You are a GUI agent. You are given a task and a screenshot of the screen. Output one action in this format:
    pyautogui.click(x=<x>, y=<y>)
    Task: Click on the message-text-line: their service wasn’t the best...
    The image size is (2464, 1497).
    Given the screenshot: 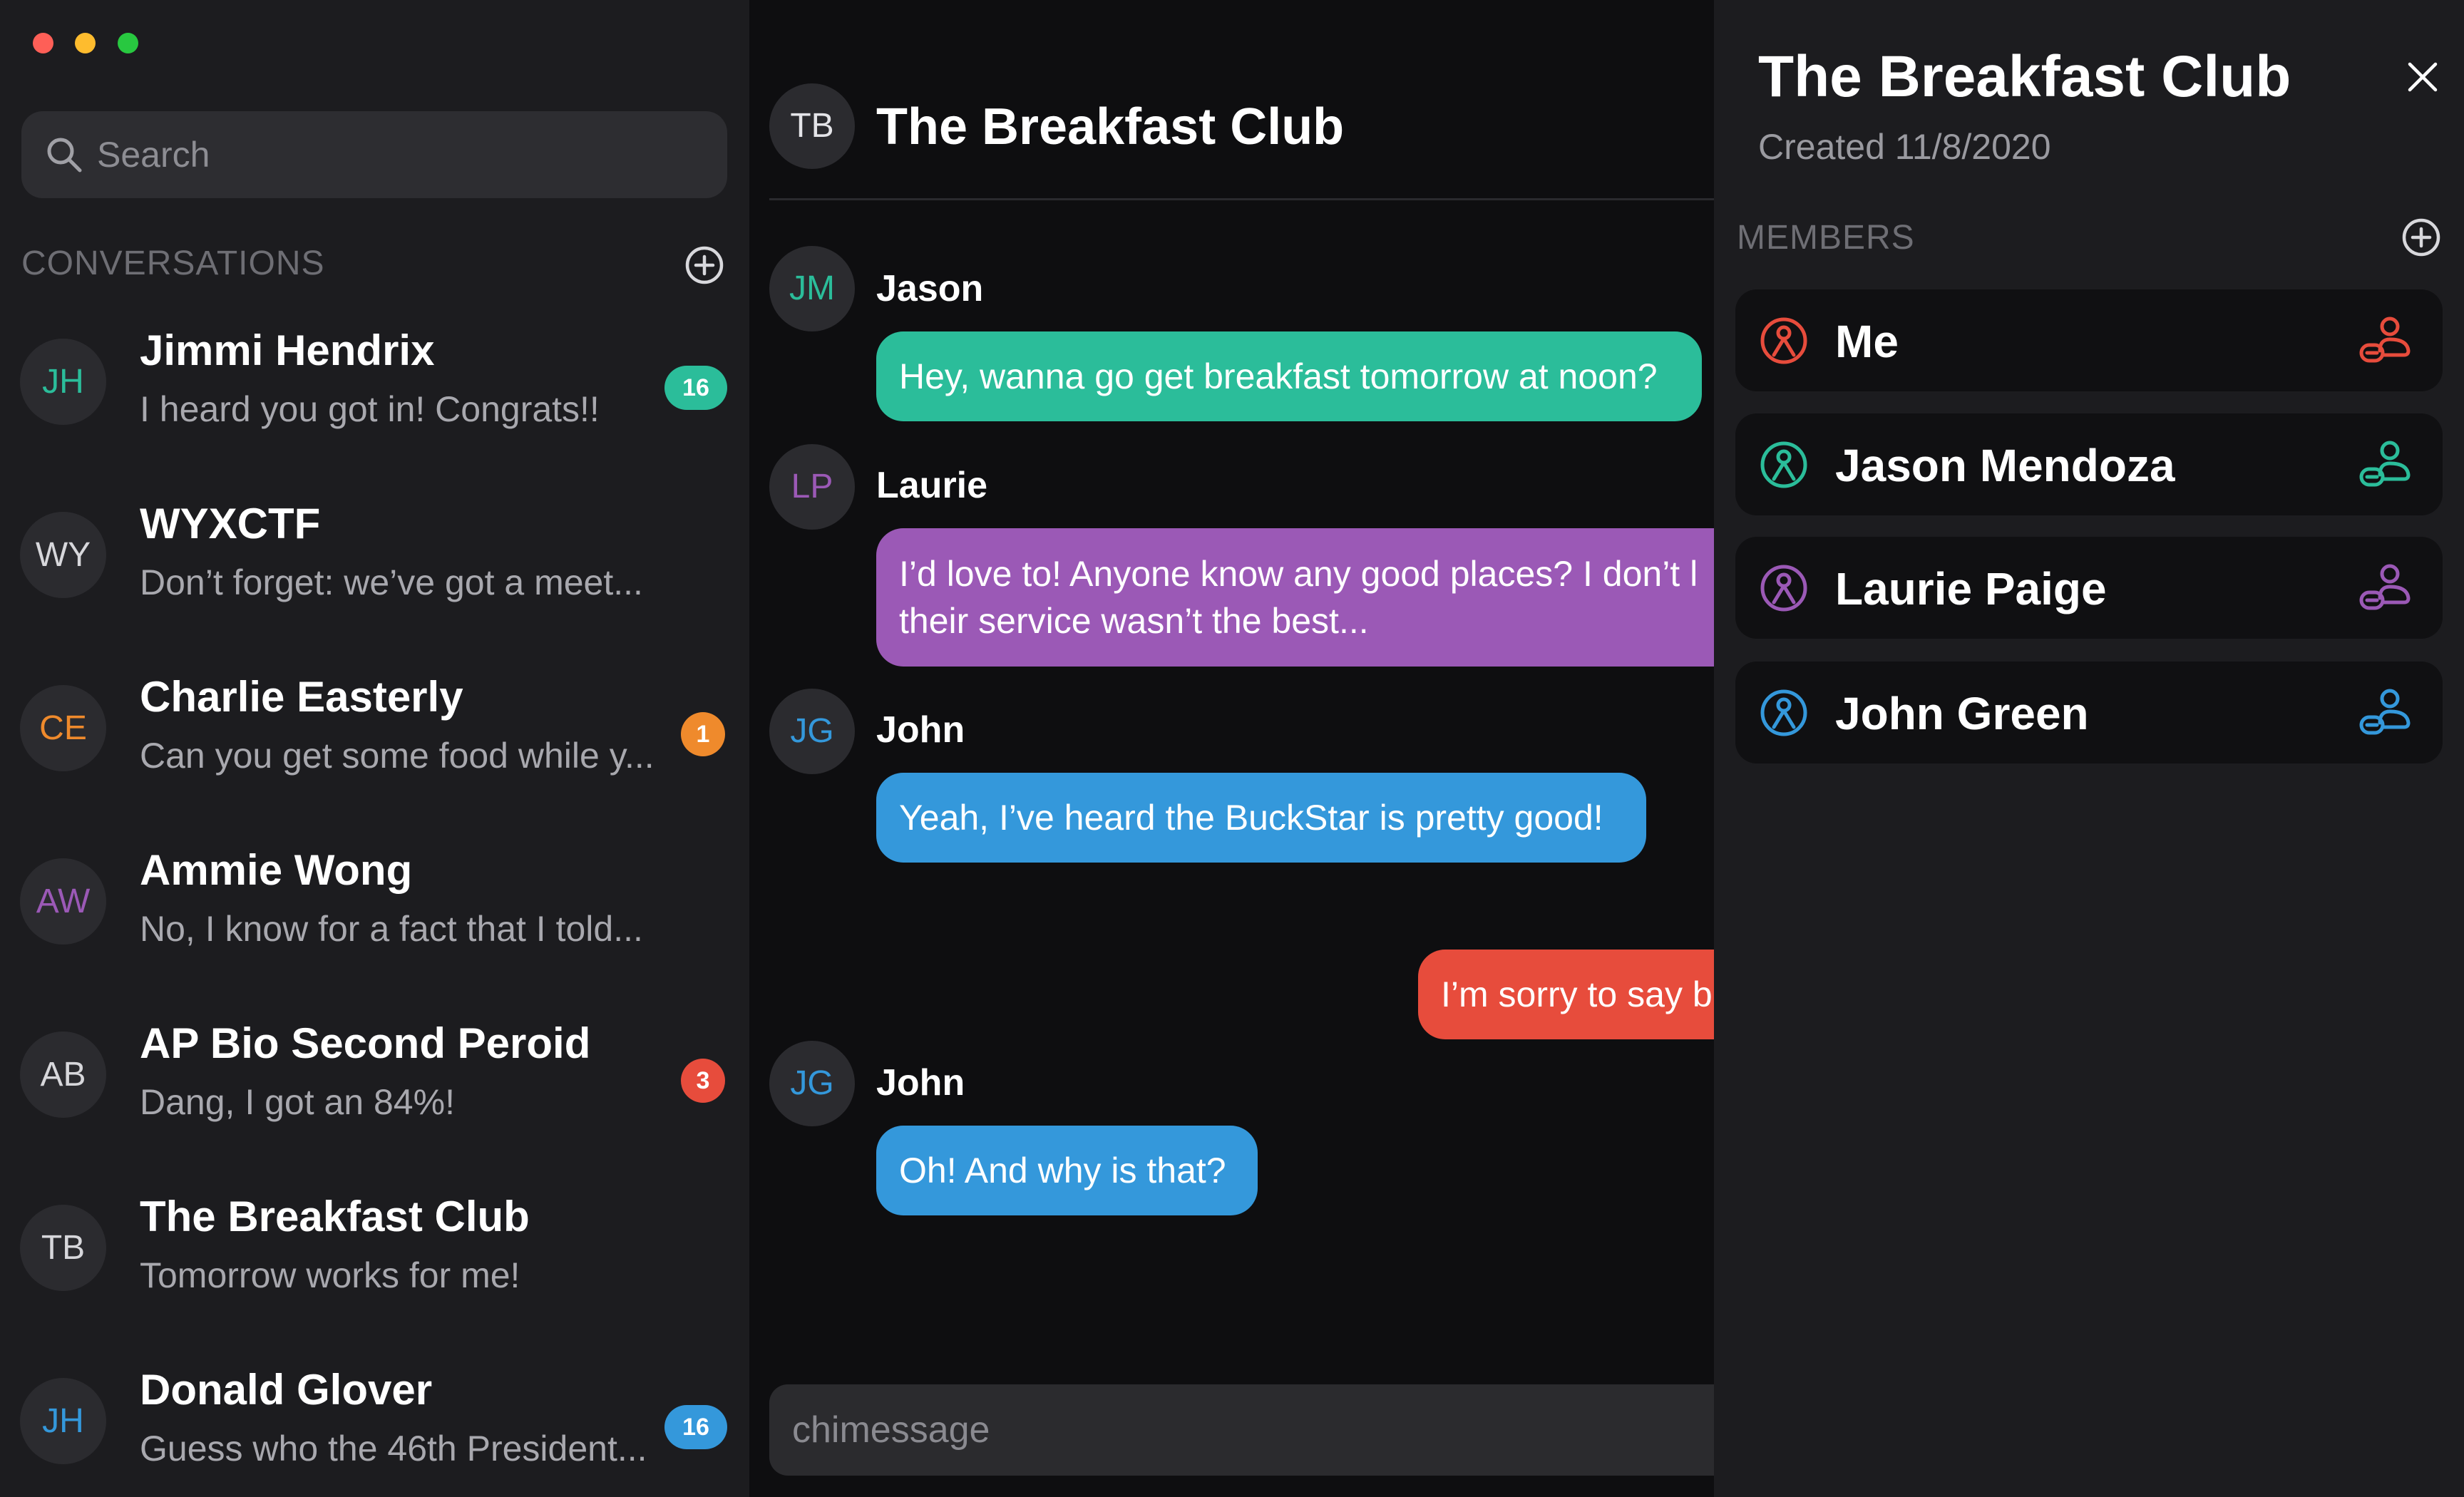 What is the action you would take?
    pyautogui.click(x=1134, y=621)
    